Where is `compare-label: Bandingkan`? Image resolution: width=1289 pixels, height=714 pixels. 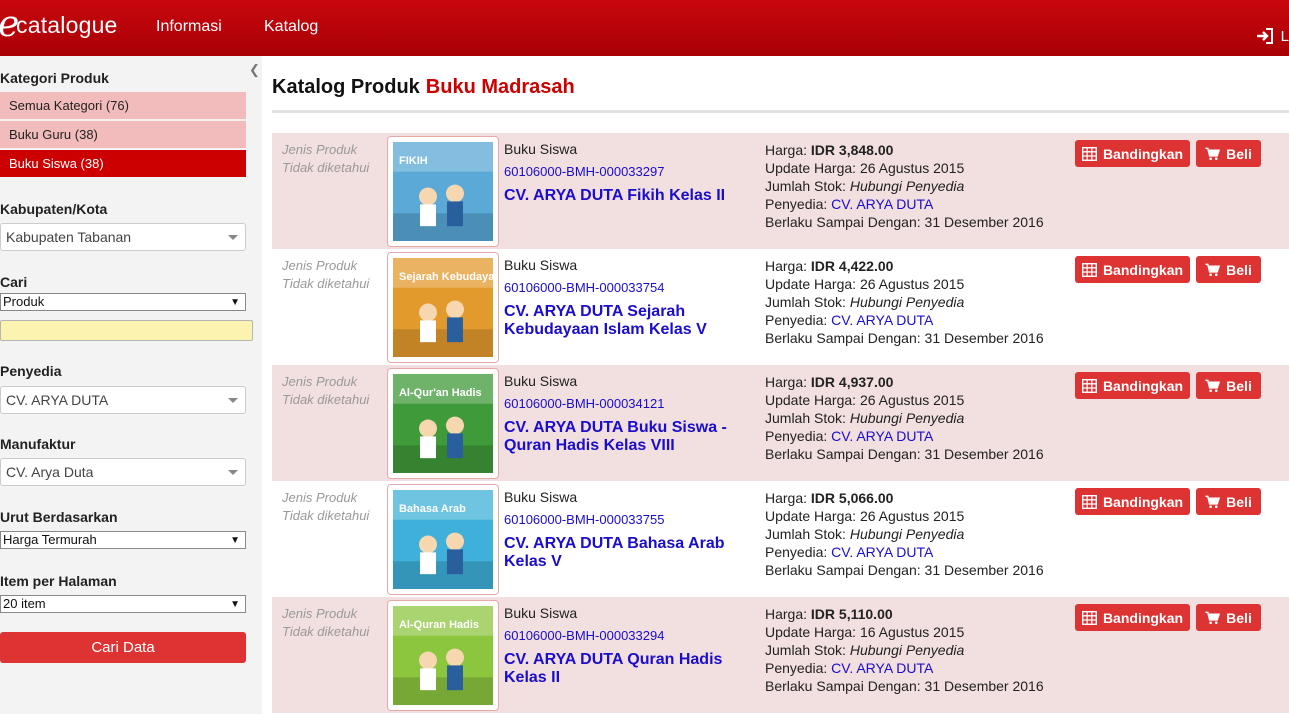
compare-label: Bandingkan is located at coordinates (1143, 385).